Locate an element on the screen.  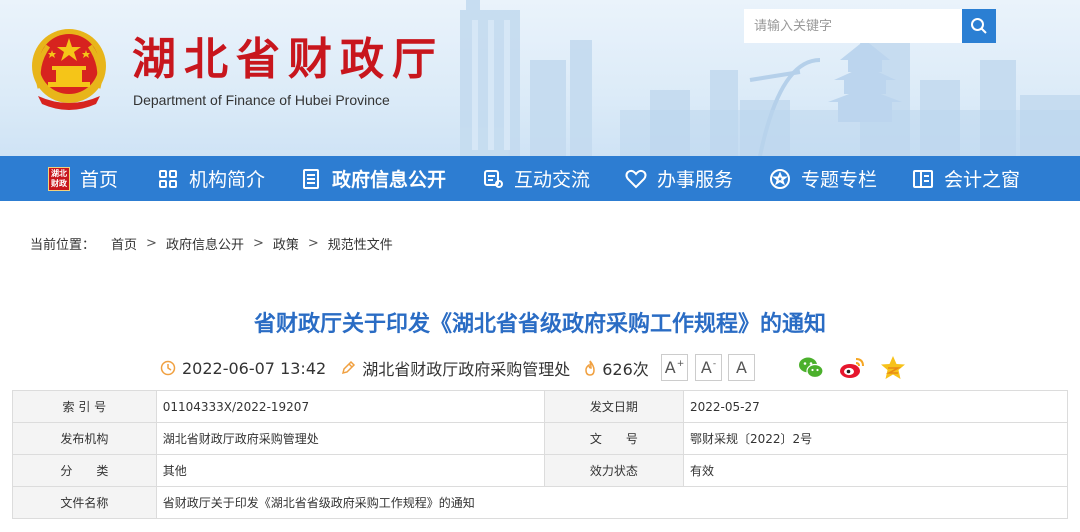
index-number-value: 01104333X/2022-19207 is located at coordinates (350, 406).